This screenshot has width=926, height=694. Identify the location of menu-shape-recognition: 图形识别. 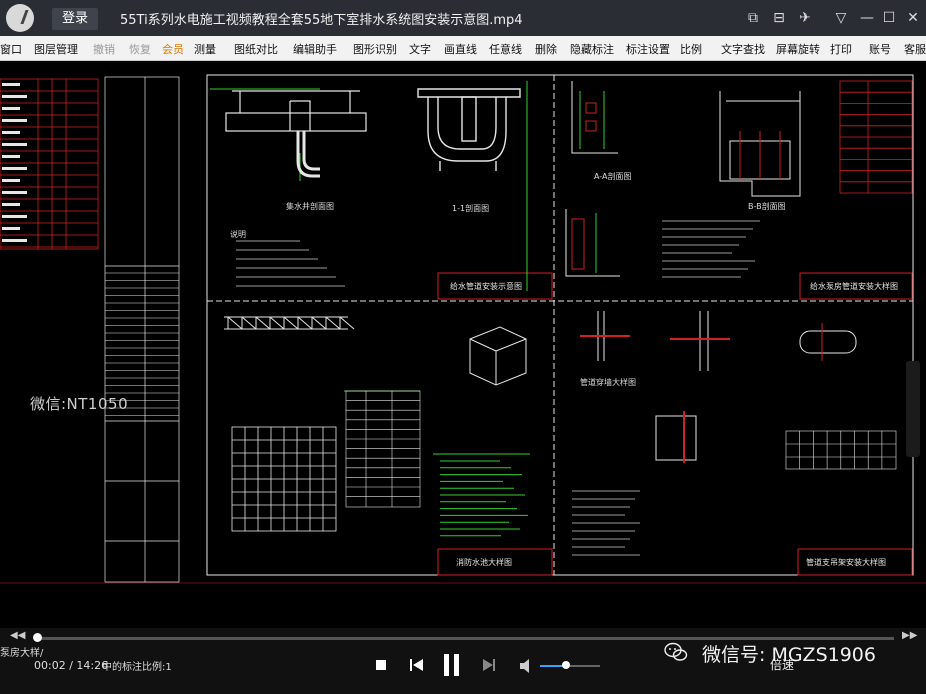
(375, 49).